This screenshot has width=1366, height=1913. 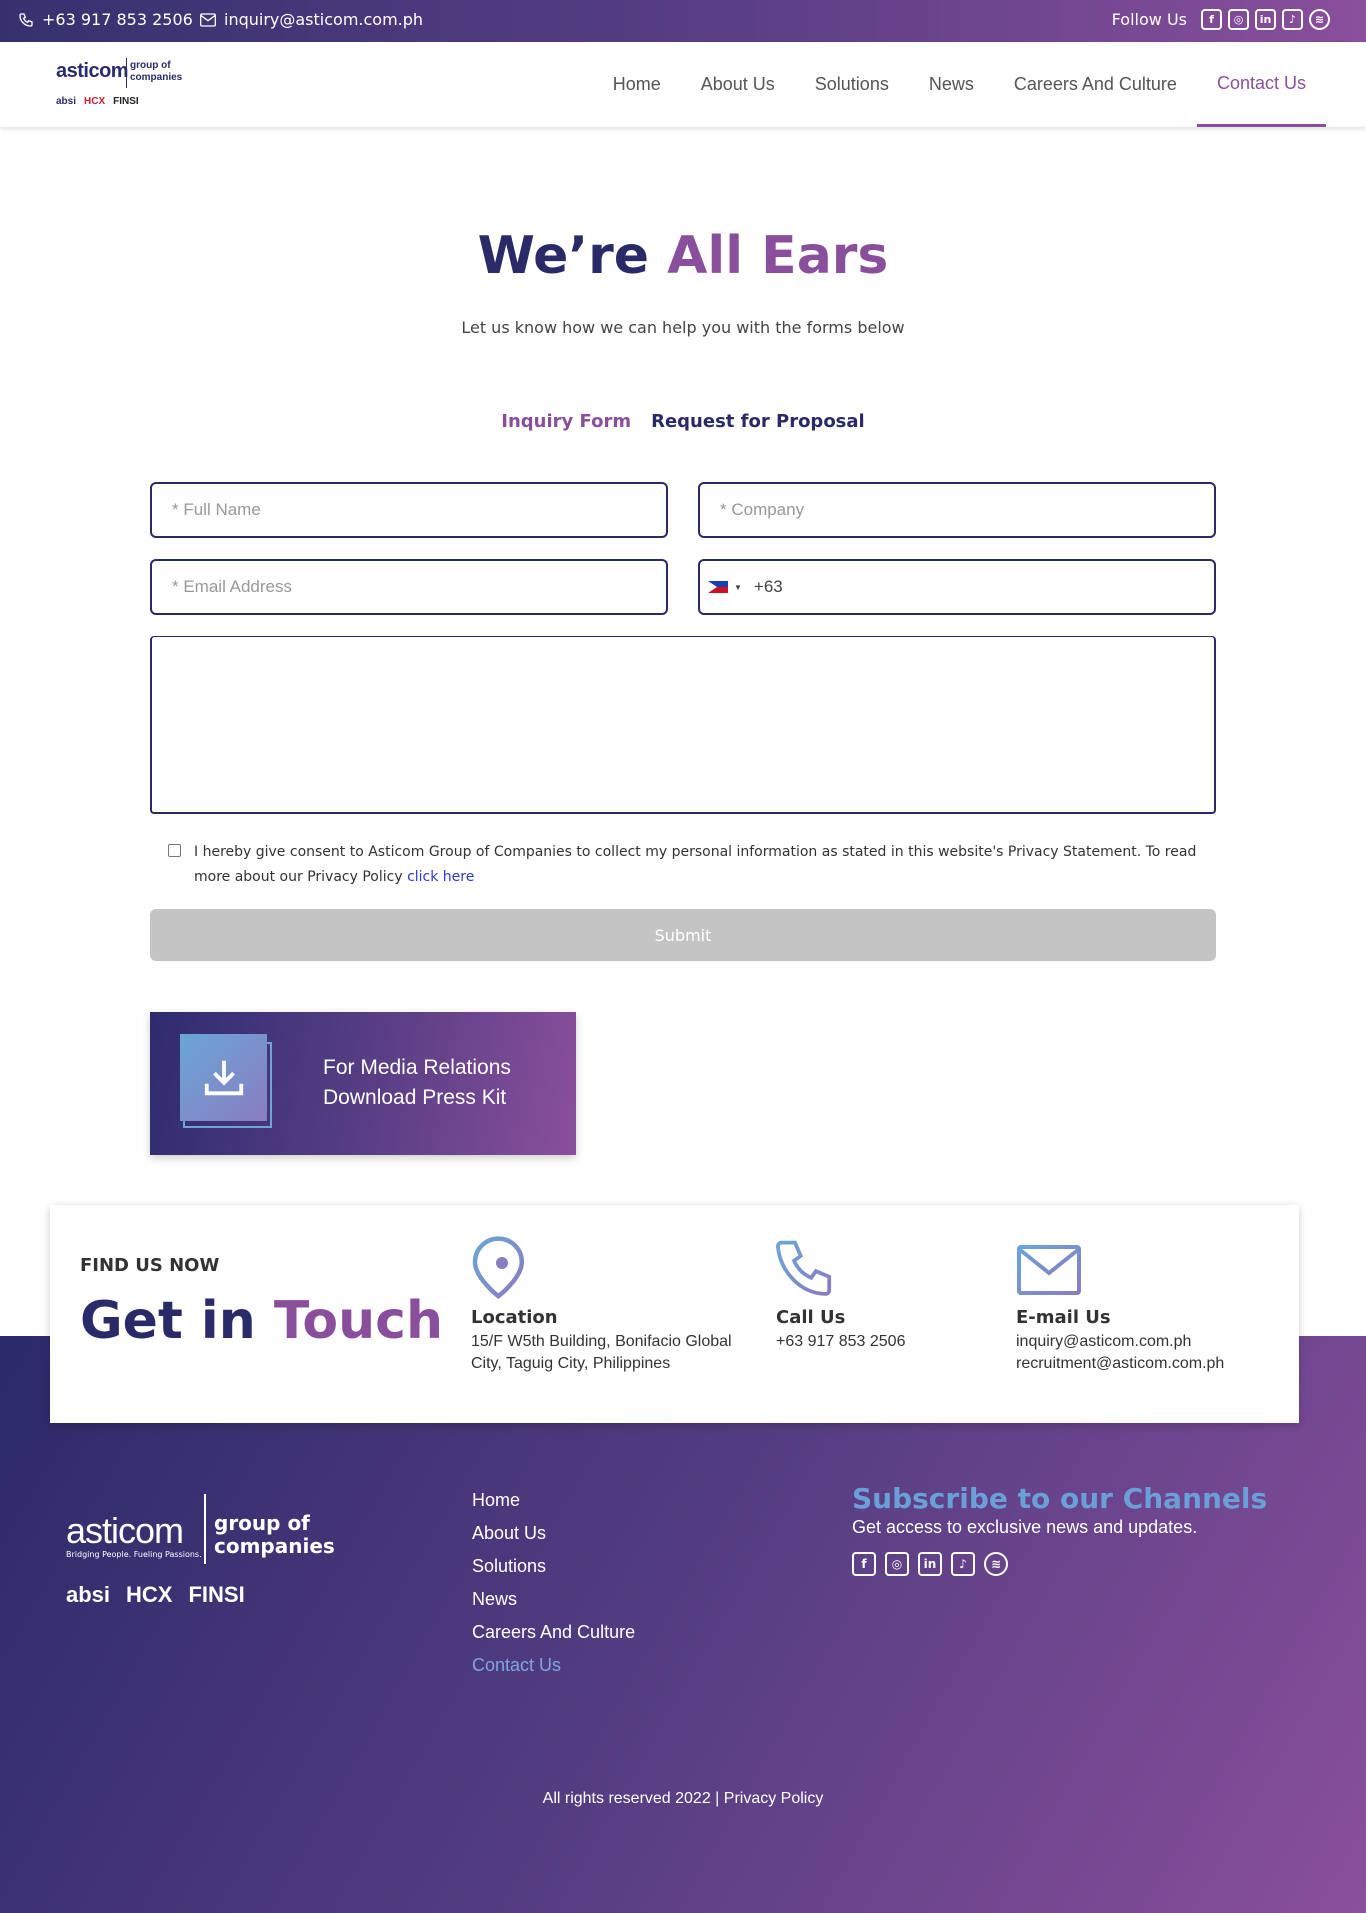 What do you see at coordinates (718, 587) in the screenshot?
I see `philippines-flag-icon` at bounding box center [718, 587].